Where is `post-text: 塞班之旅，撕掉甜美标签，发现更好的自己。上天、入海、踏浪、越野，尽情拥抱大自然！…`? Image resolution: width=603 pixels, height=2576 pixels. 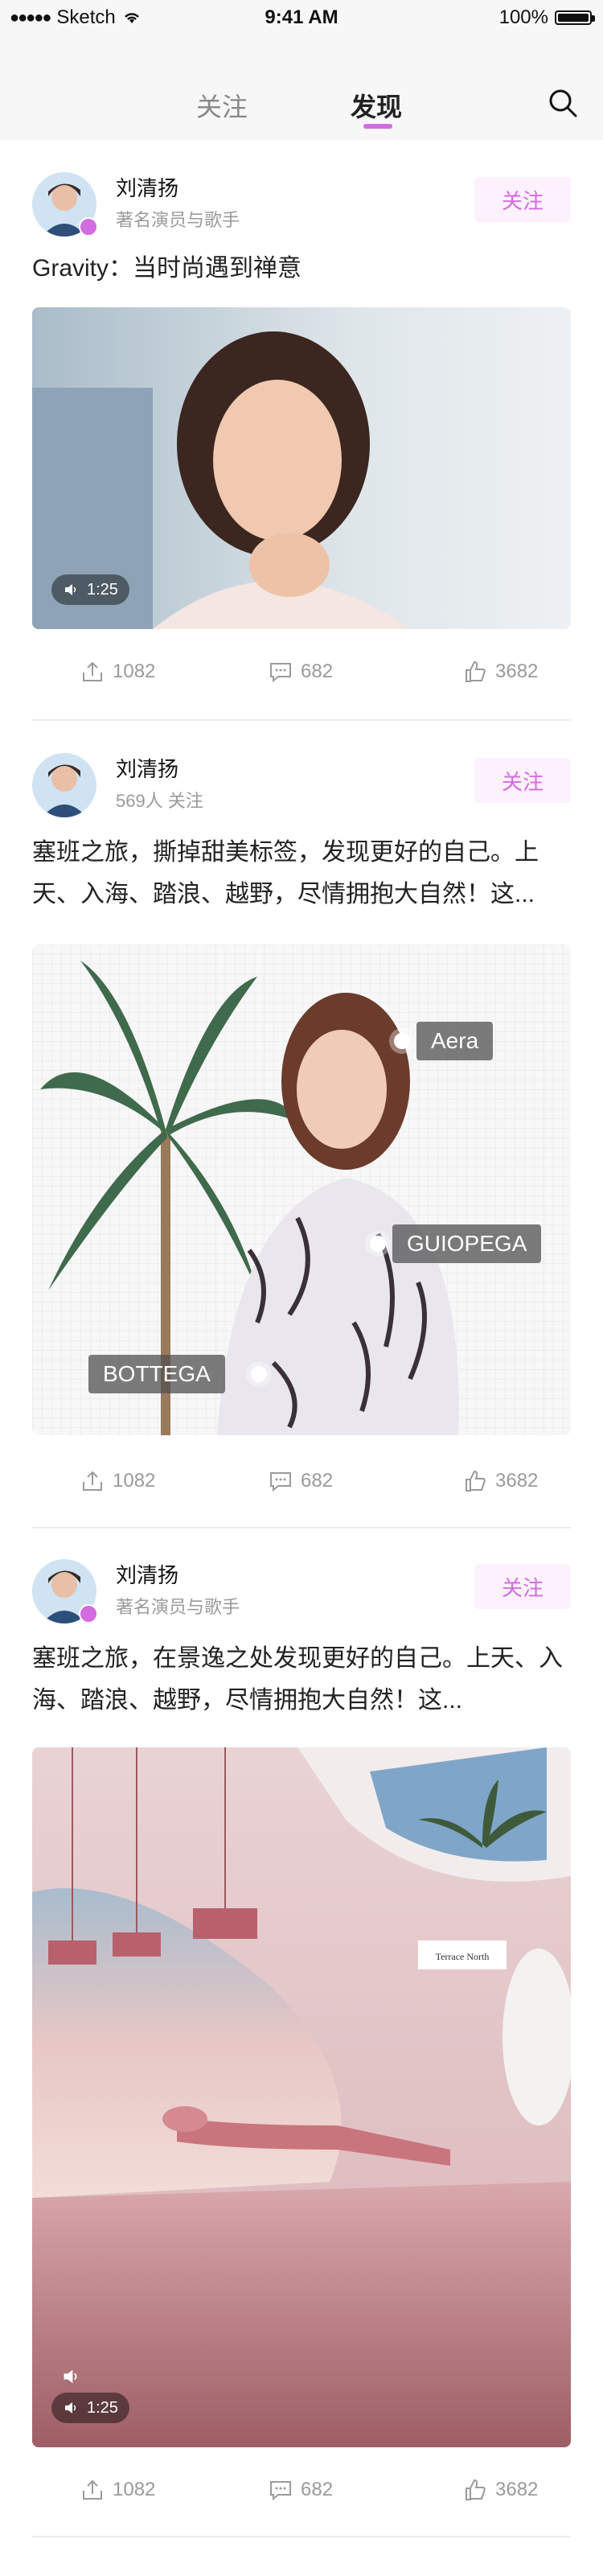 post-text: 塞班之旅，撕掉甜美标签，发现更好的自己。上天、入海、踏浪、越野，尽情拥抱大自然！… is located at coordinates (301, 874).